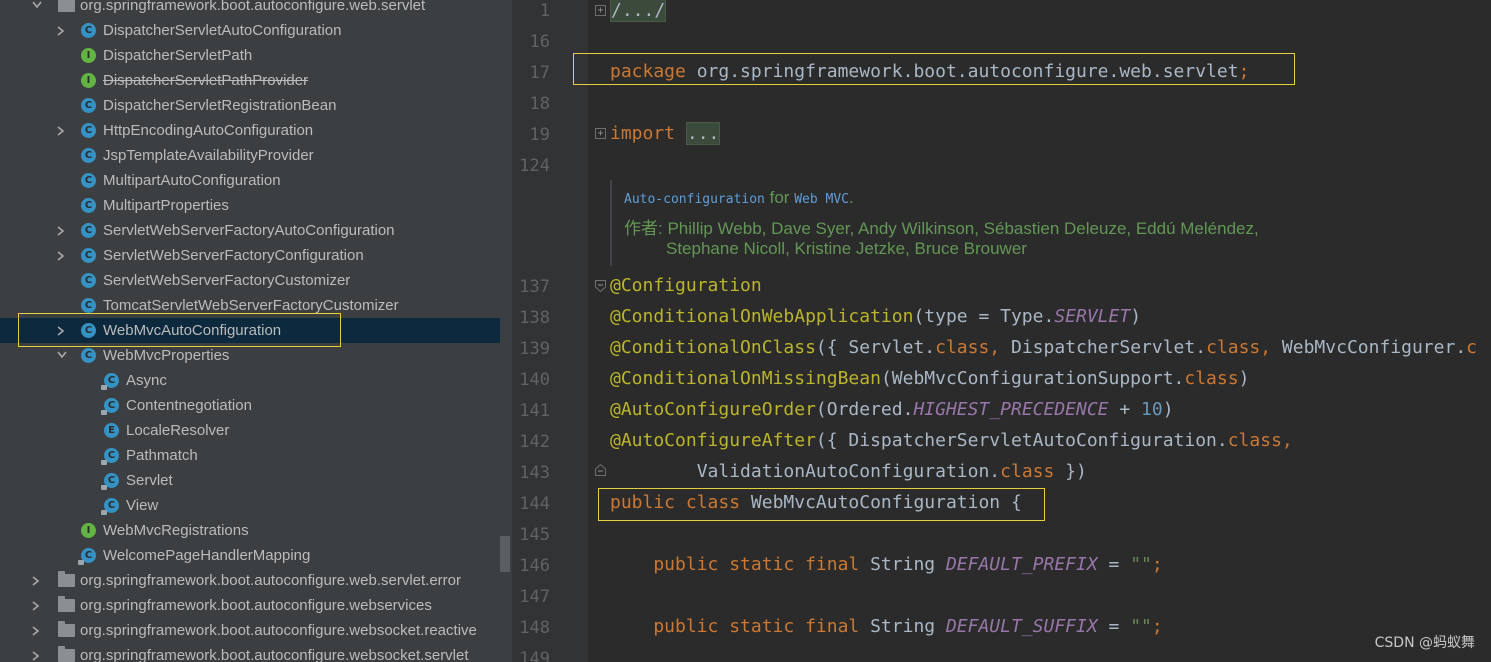 The width and height of the screenshot is (1491, 662). I want to click on tree-item: C Contentnegotiation, so click(250, 405).